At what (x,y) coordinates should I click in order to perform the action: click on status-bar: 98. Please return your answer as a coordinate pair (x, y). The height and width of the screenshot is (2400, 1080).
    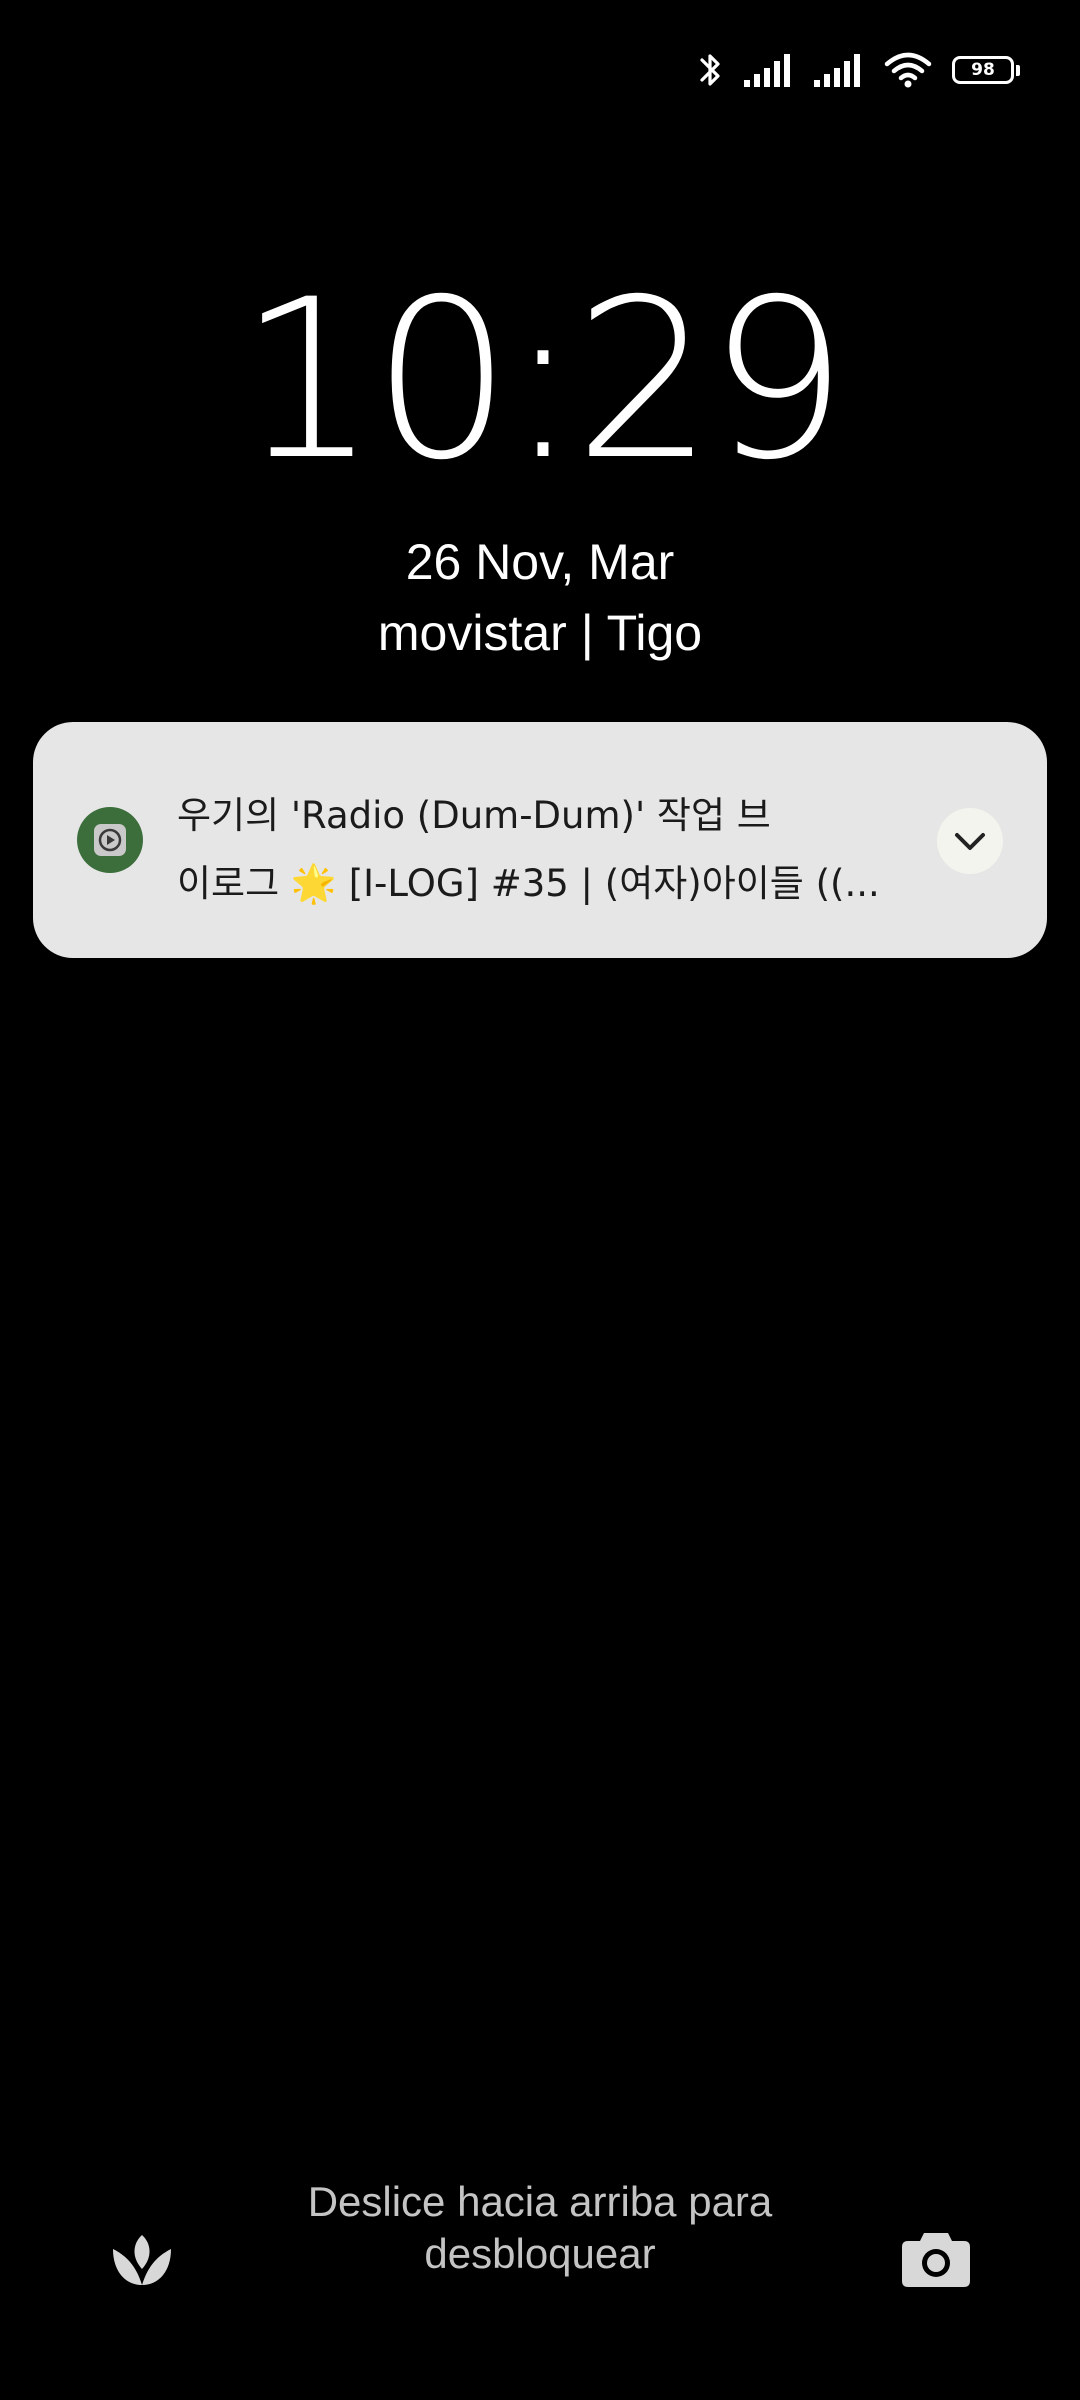
    Looking at the image, I should click on (860, 70).